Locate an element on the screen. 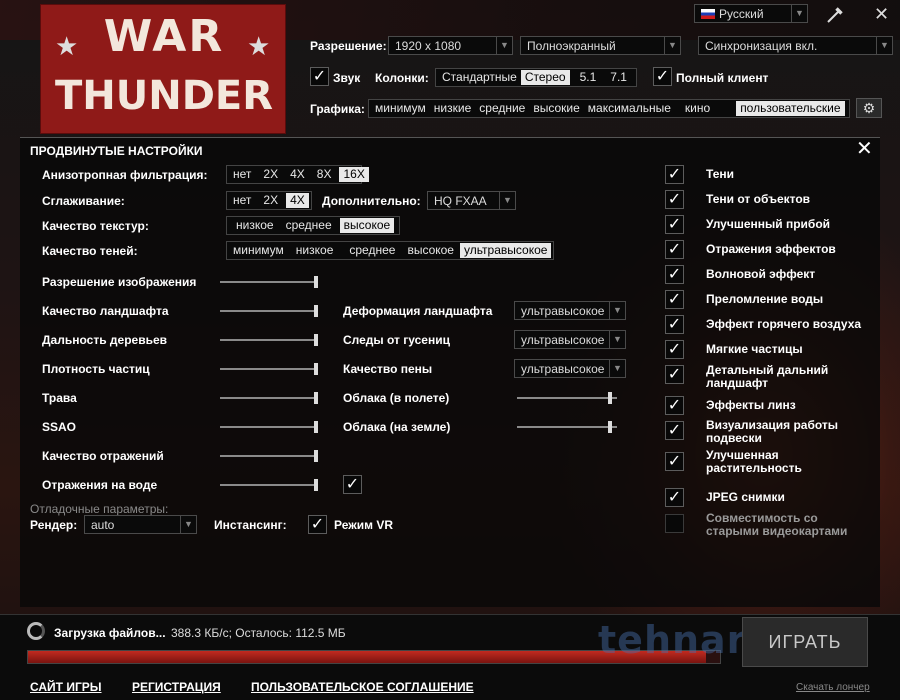 This screenshot has width=900, height=700. aniso-option: 4X is located at coordinates (297, 174).